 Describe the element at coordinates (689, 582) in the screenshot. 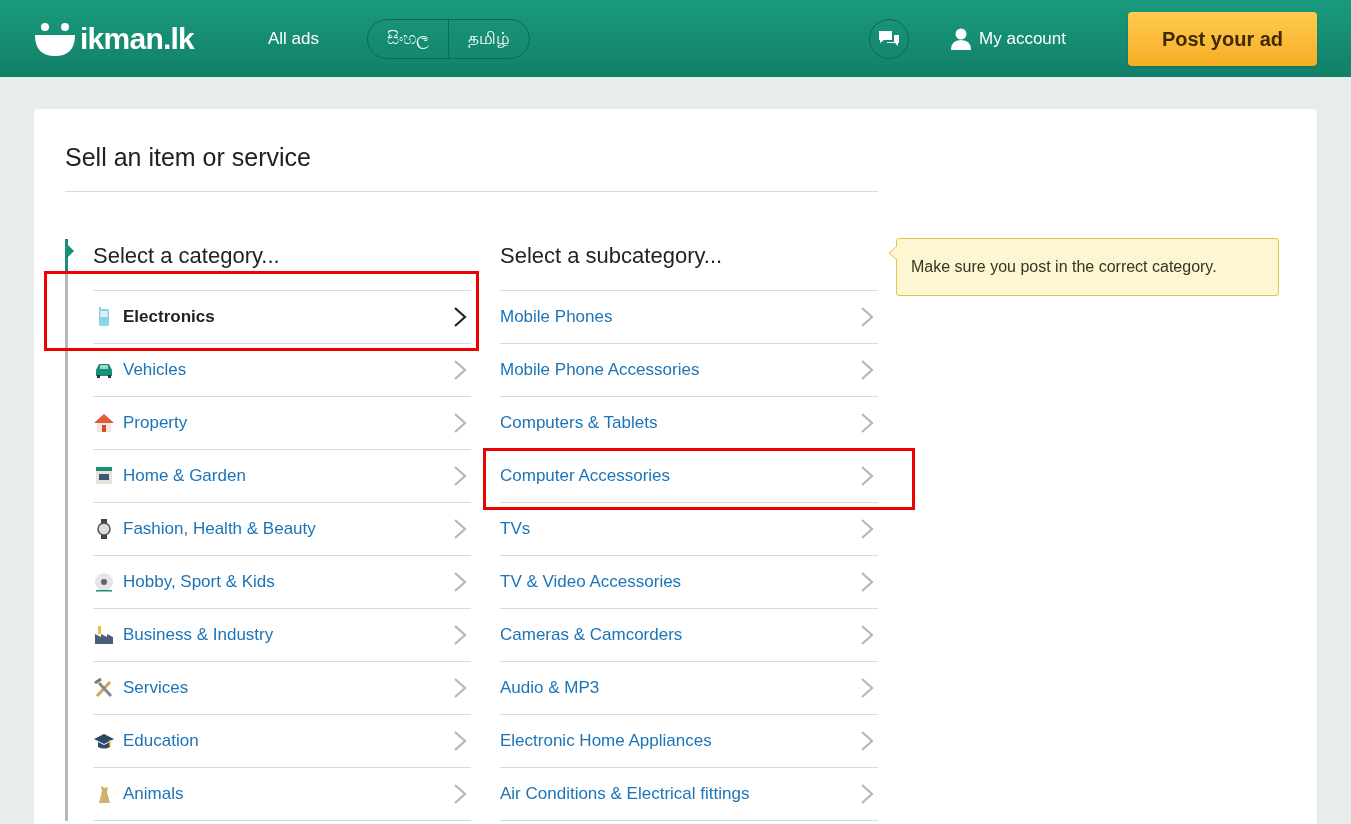

I see `category-row: TV & Video Accessories` at that location.